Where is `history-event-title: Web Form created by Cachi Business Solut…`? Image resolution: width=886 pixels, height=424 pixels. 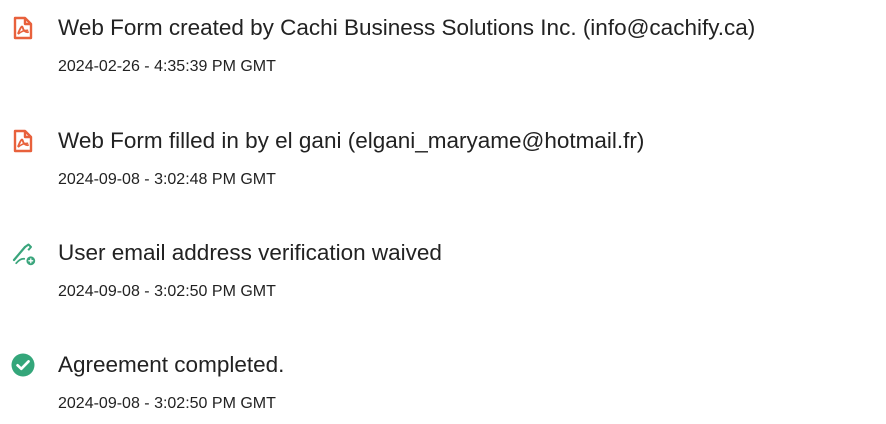
history-event-title: Web Form created by Cachi Business Solut… is located at coordinates (407, 27).